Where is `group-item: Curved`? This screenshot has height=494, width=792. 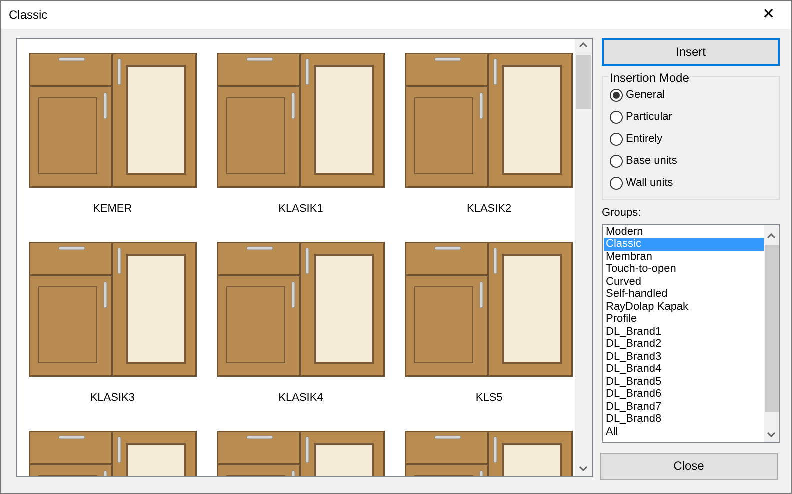 group-item: Curved is located at coordinates (684, 282).